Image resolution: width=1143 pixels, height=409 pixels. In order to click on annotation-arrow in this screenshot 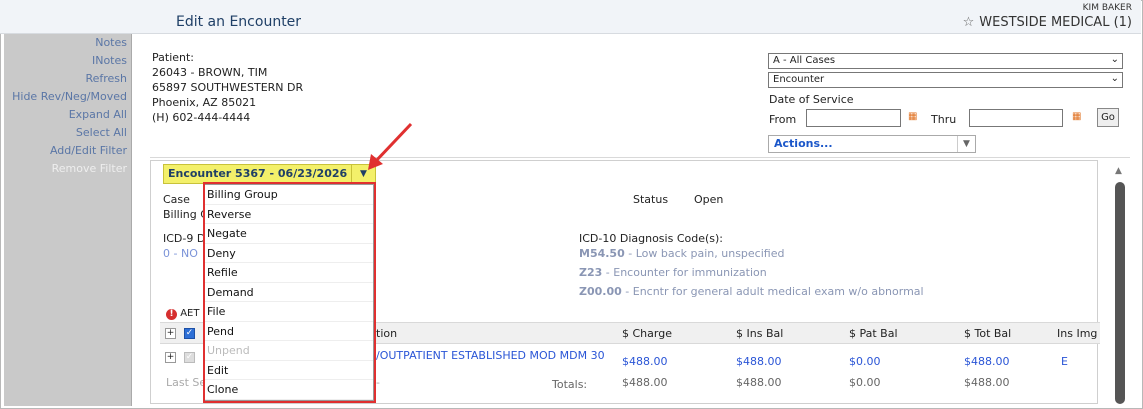, I will do `click(390, 146)`.